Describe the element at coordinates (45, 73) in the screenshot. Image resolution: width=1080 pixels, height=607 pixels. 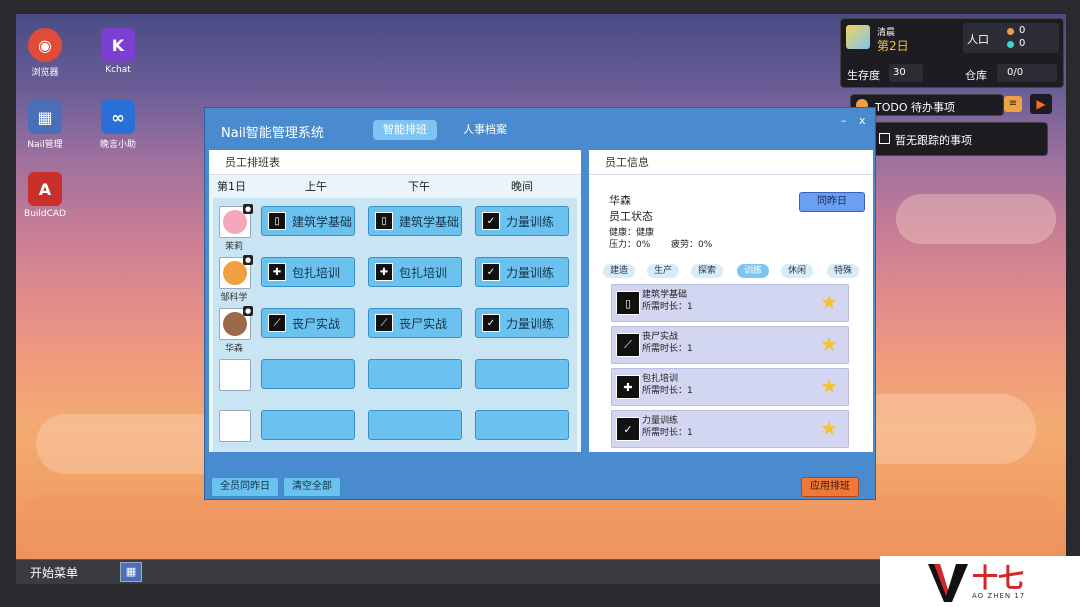
I see `icon-label: 浏览器` at that location.